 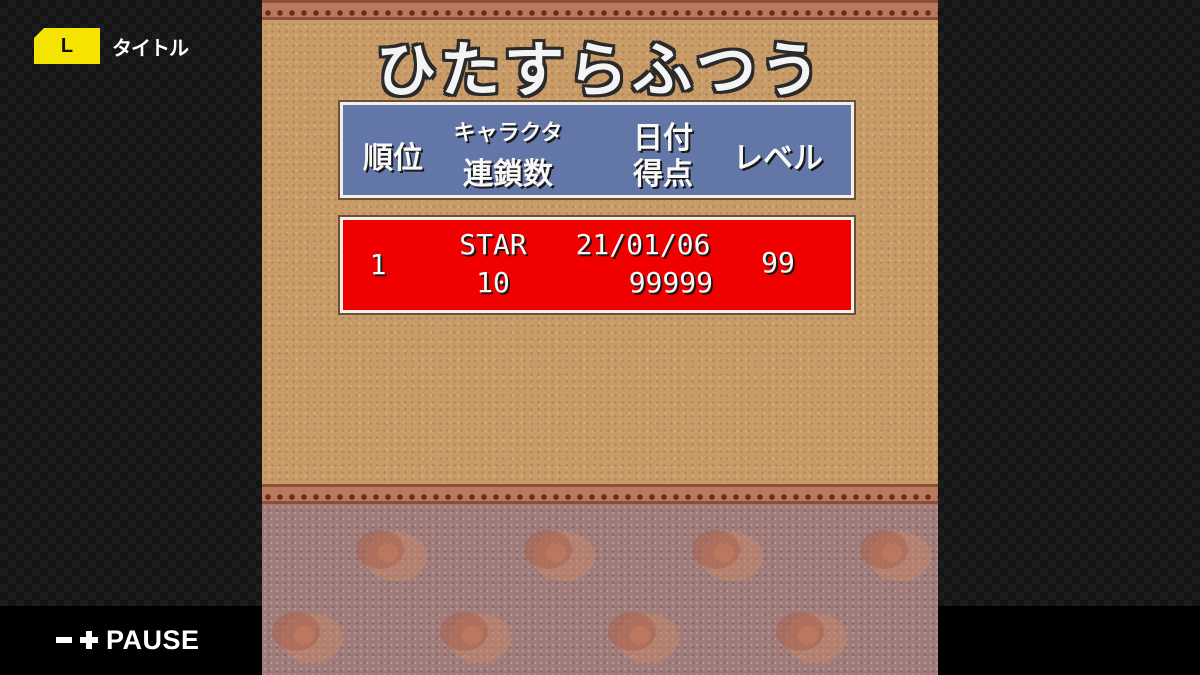 I want to click on entry-score: 99999, so click(x=670, y=282).